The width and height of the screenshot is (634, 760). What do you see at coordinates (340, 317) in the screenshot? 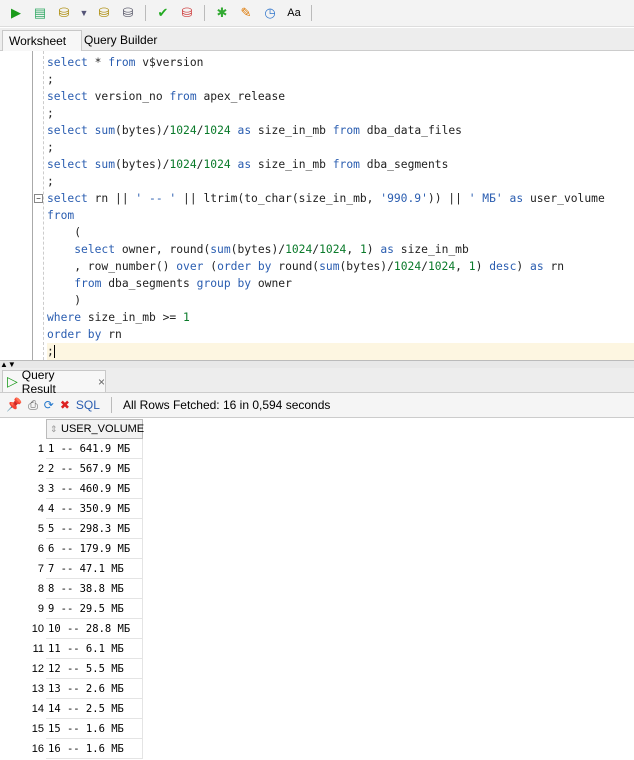
I see `code-line: where size_in_mb >= 1` at bounding box center [340, 317].